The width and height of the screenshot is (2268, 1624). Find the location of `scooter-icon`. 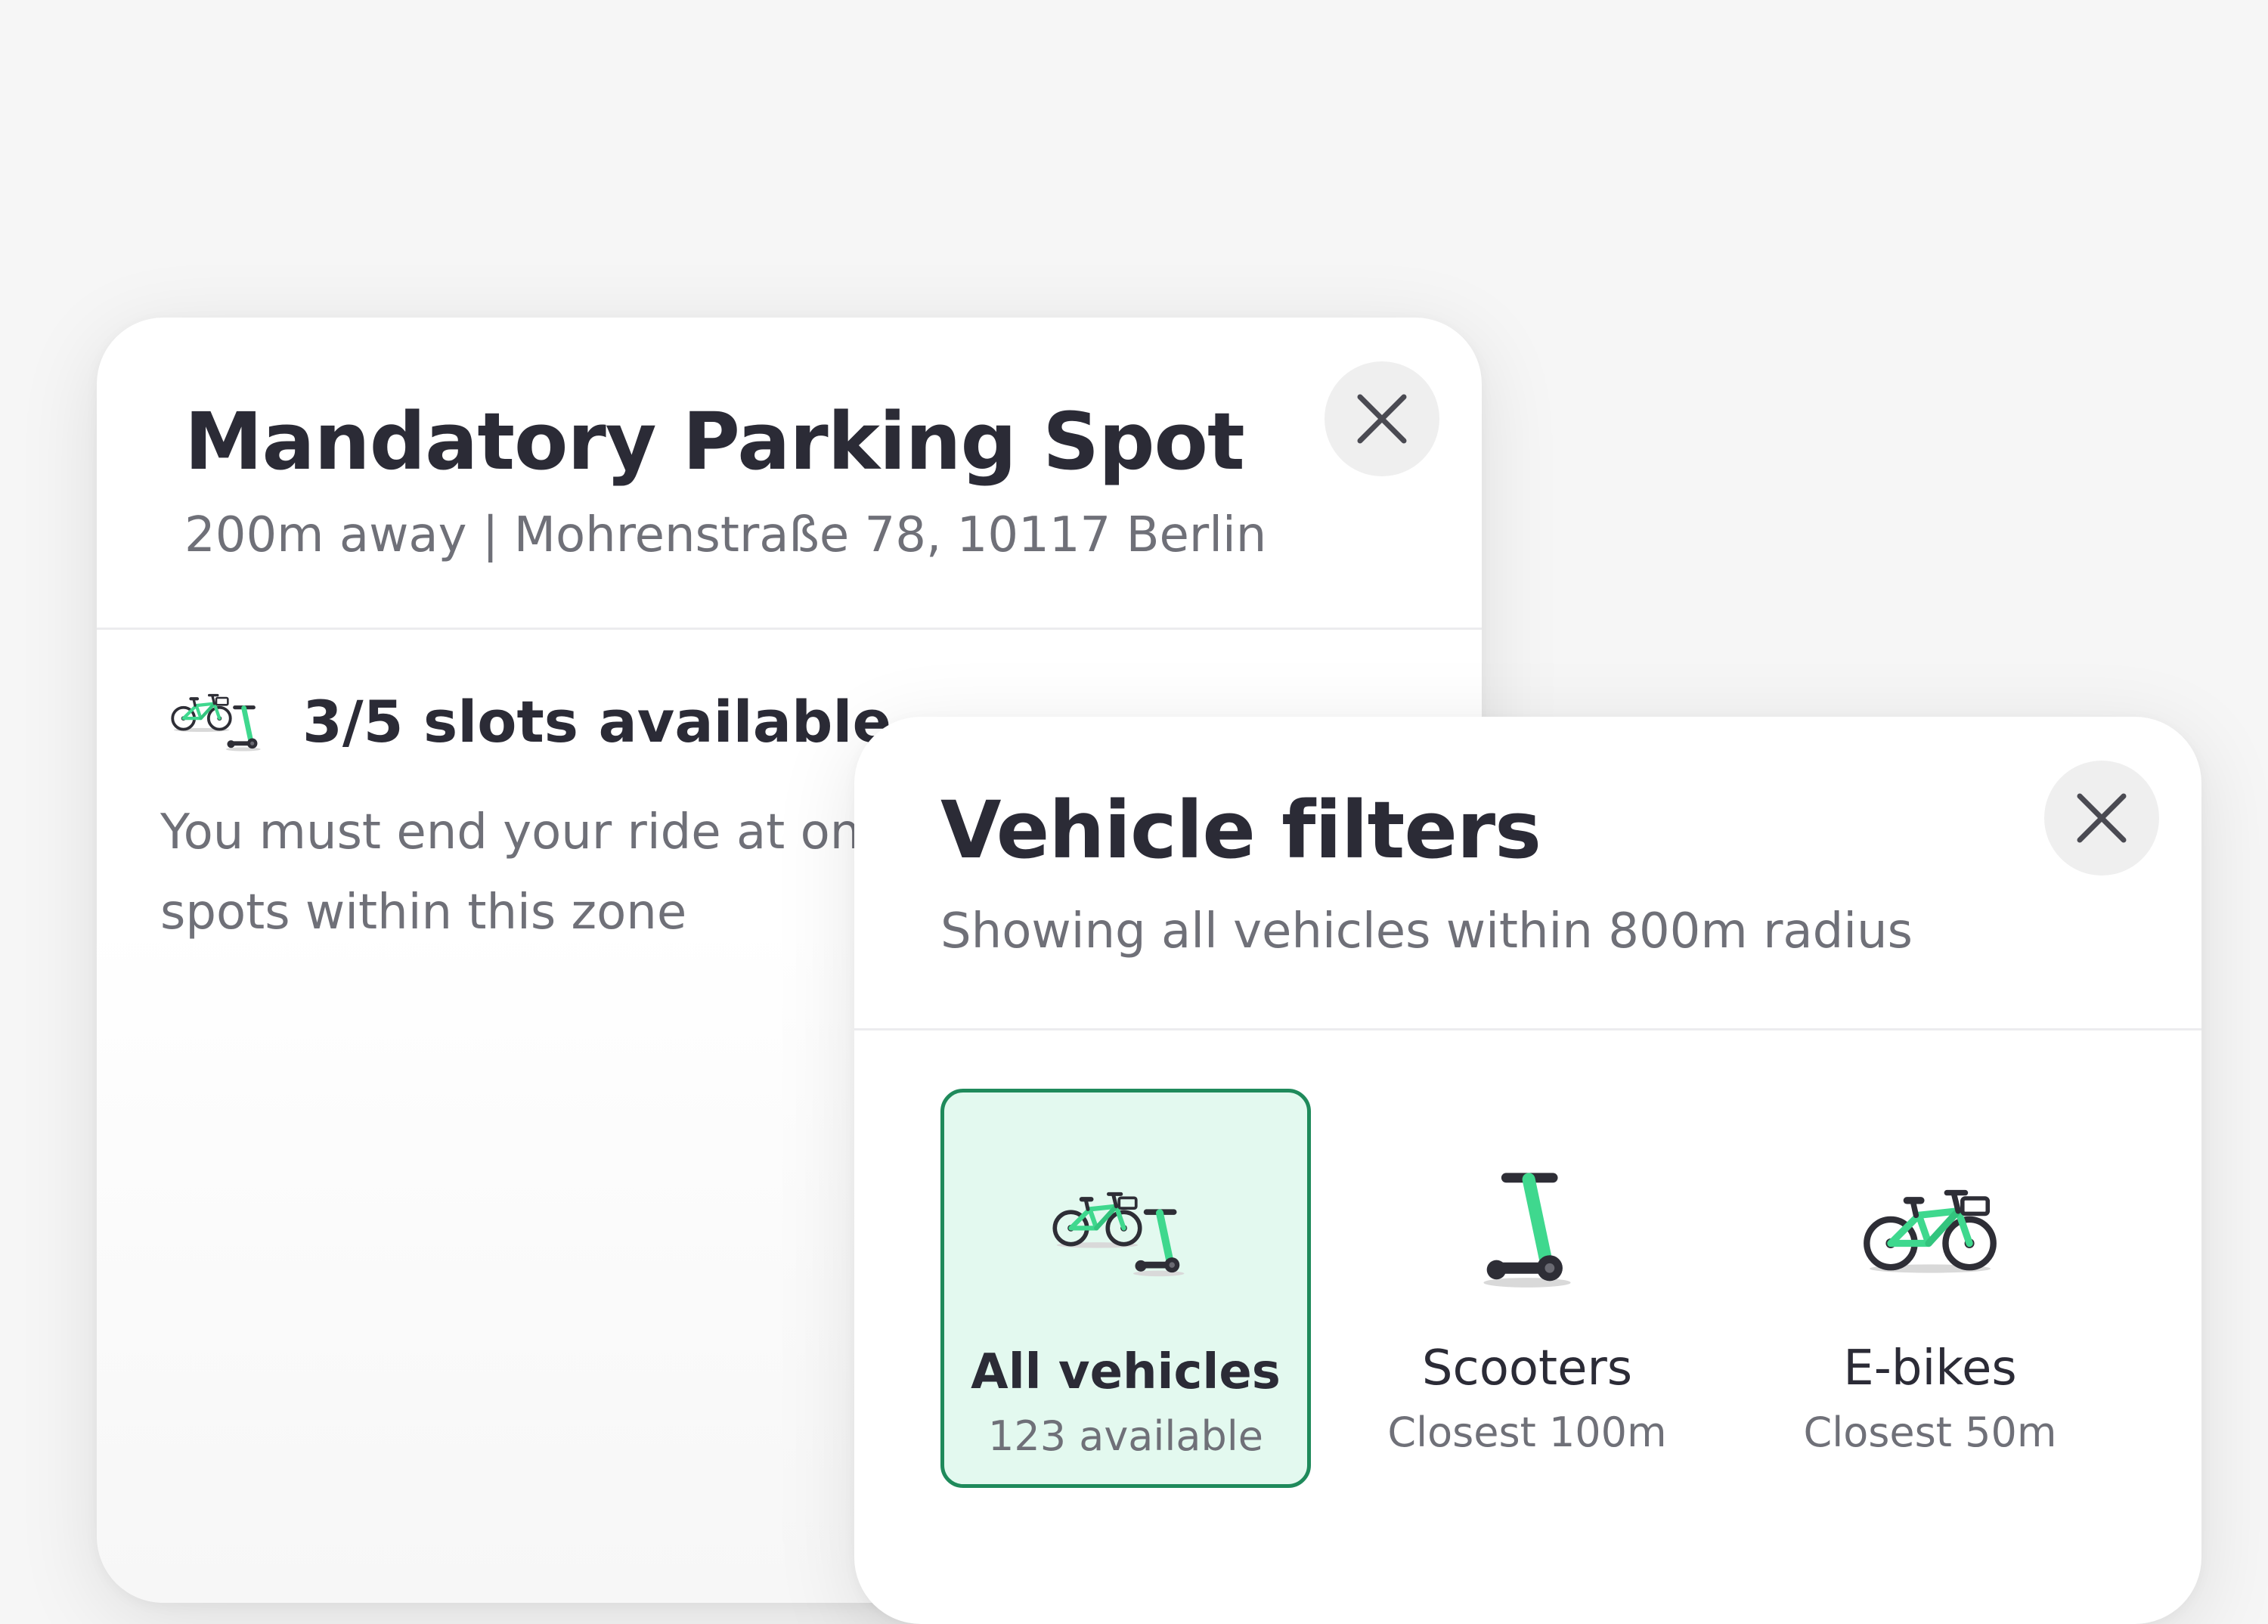

scooter-icon is located at coordinates (1527, 1228).